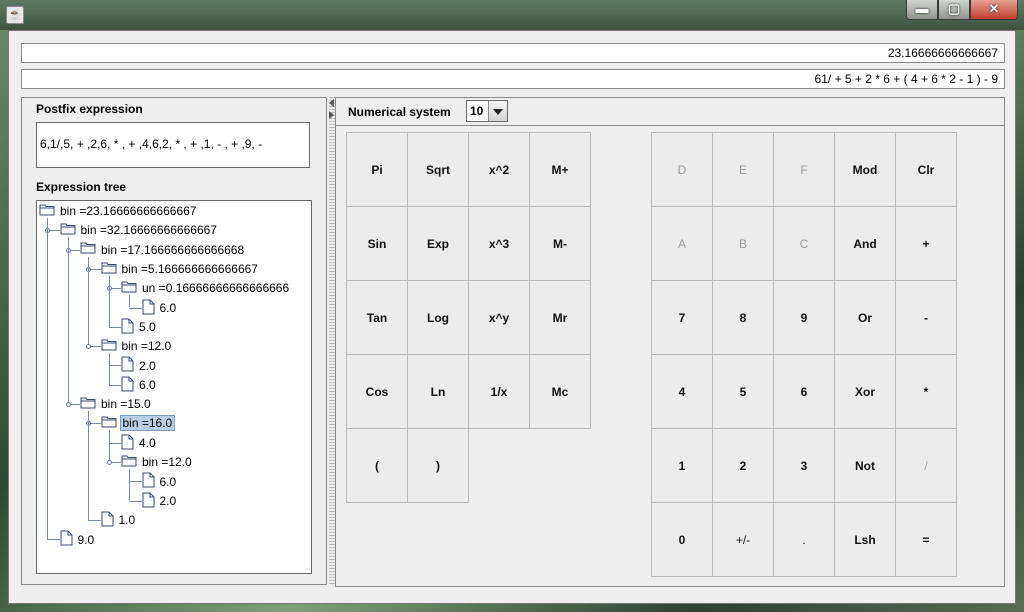 This screenshot has width=1024, height=612. Describe the element at coordinates (804, 317) in the screenshot. I see `9-key: 9` at that location.